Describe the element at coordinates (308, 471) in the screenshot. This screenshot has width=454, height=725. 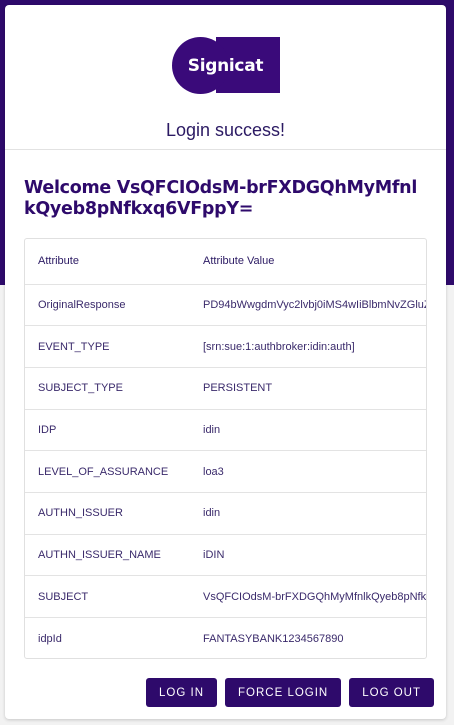
I see `attribute-value: loa3` at that location.